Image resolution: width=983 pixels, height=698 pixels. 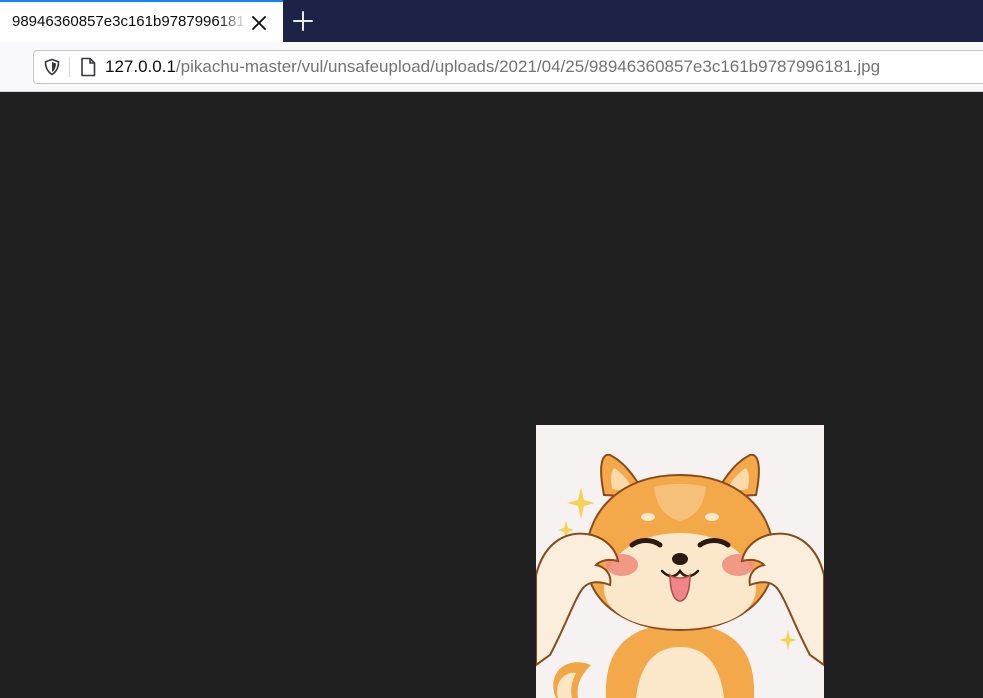 I want to click on url-host: 127.0.0.1, so click(x=140, y=66).